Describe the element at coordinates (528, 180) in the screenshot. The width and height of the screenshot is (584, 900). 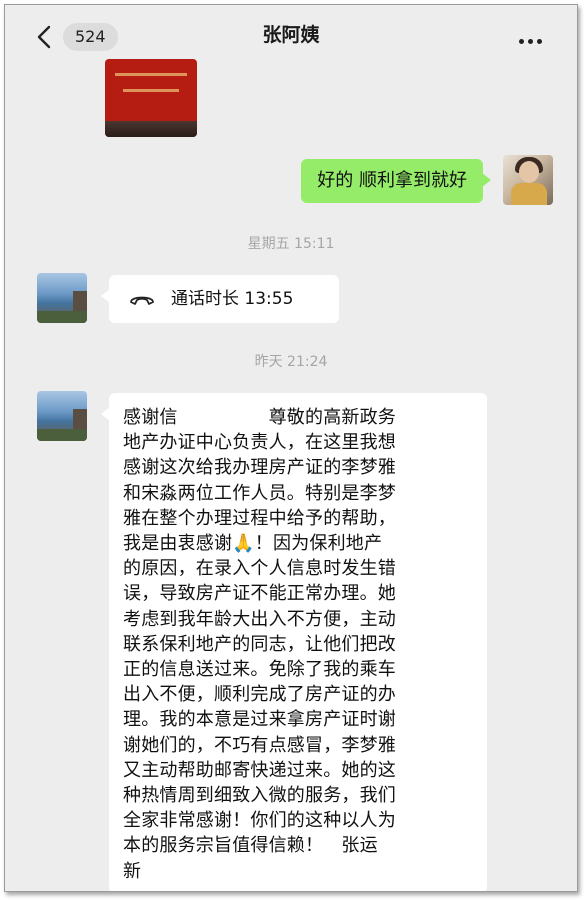
I see `my-avatar` at that location.